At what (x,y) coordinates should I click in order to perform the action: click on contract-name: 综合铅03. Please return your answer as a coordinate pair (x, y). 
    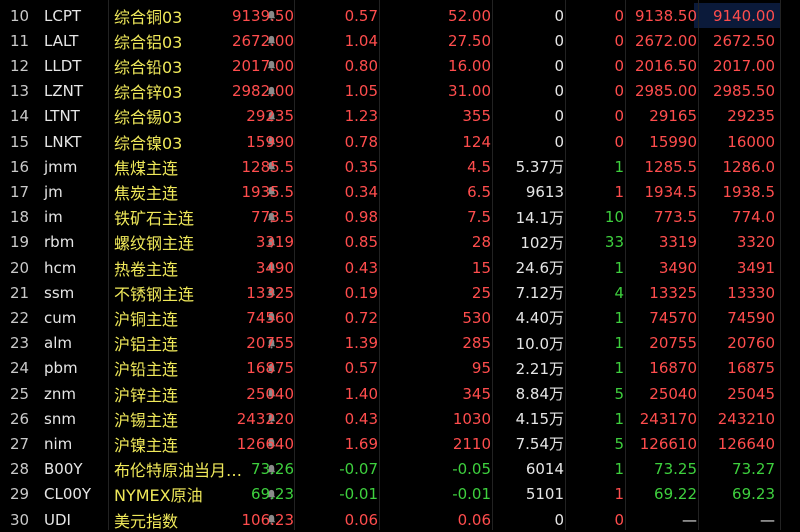
    Looking at the image, I should click on (148, 67).